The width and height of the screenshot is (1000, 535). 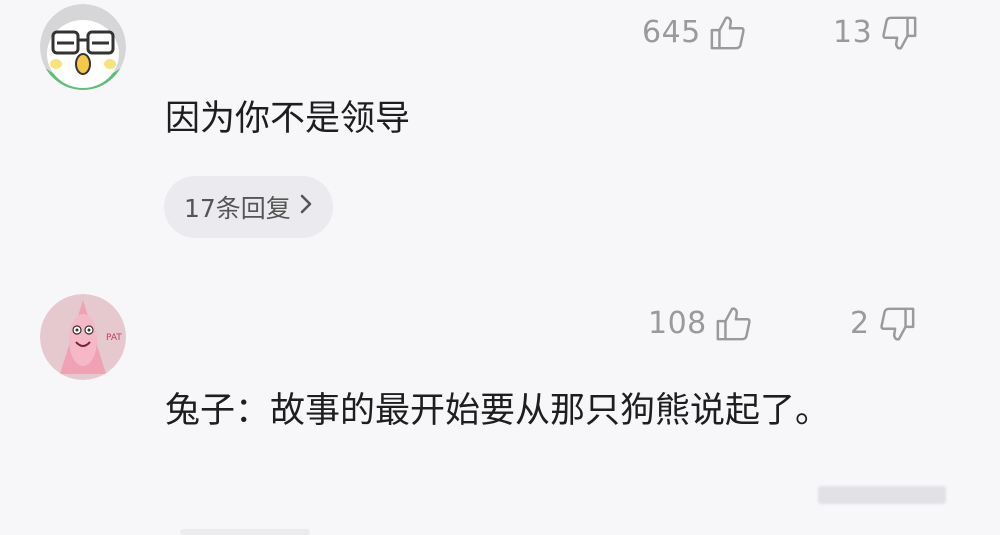 What do you see at coordinates (671, 32) in the screenshot?
I see `like-count: 645` at bounding box center [671, 32].